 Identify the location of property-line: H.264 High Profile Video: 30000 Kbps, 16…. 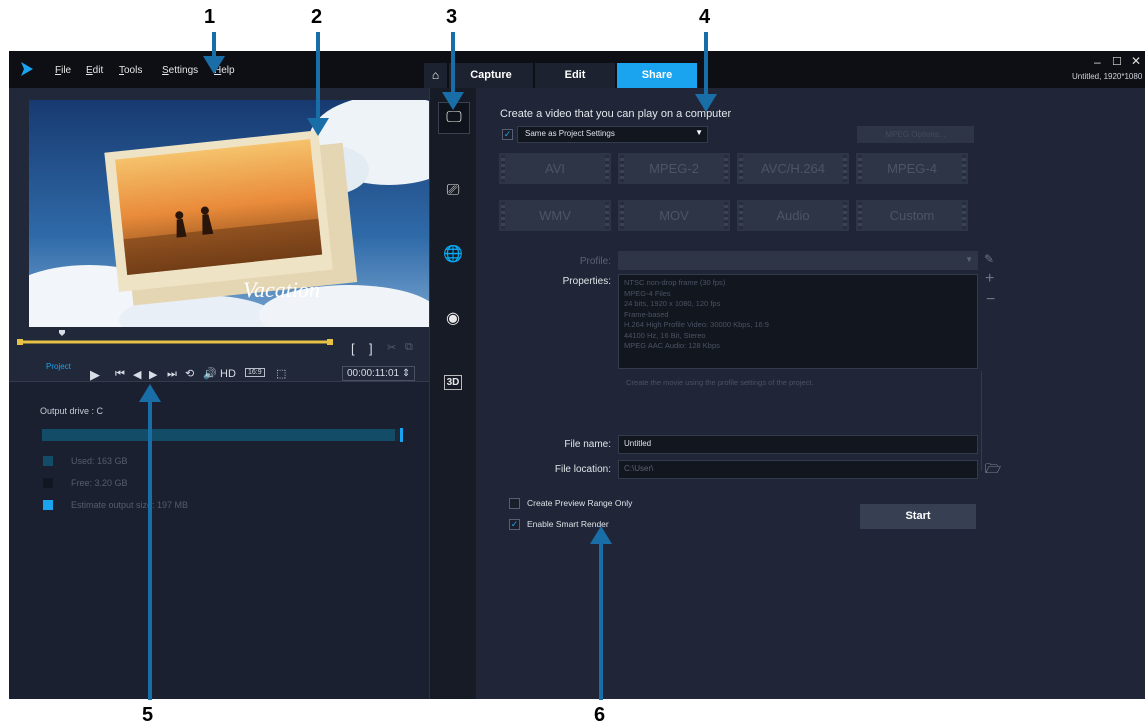
(696, 324).